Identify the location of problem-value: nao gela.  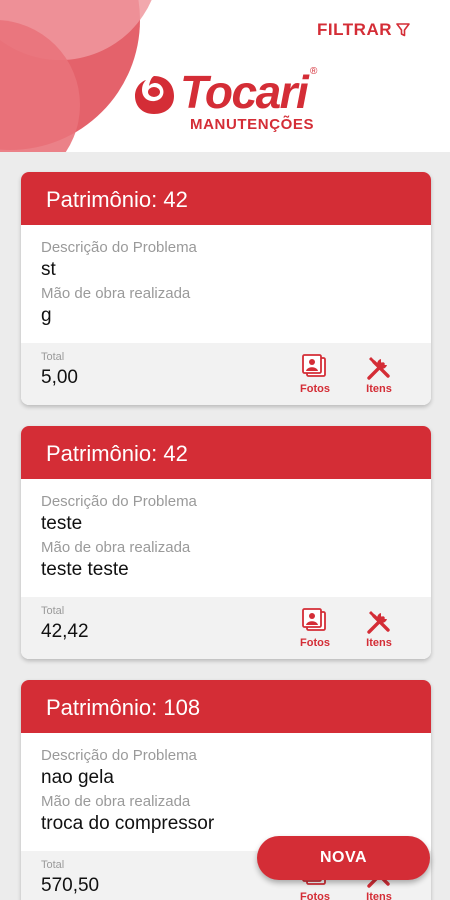
(77, 777).